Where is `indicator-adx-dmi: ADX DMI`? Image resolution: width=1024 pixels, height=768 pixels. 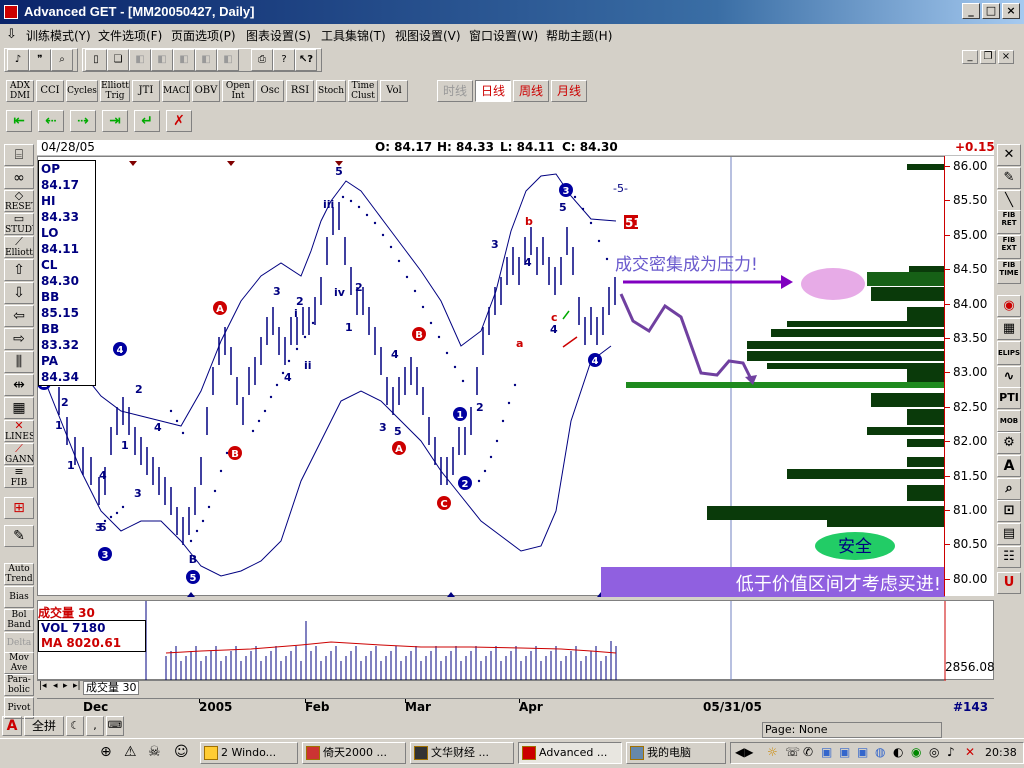 indicator-adx-dmi: ADX DMI is located at coordinates (20, 91).